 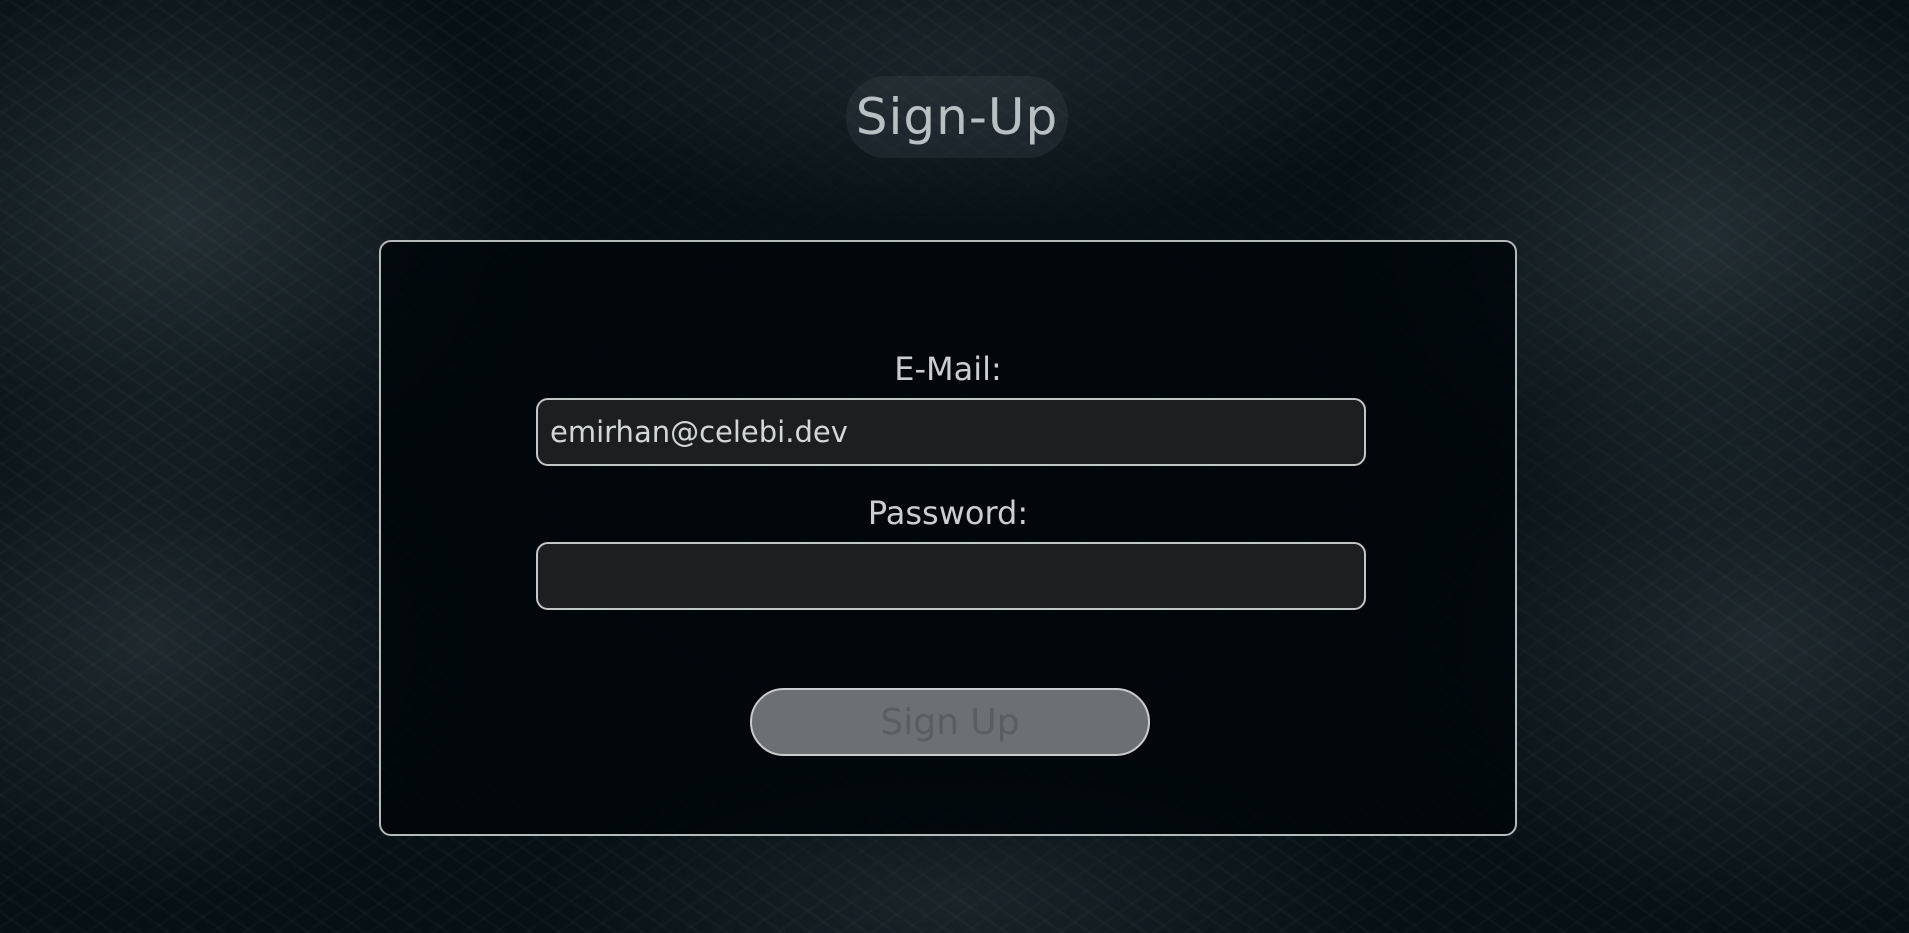 I want to click on sign-up-button: Sign Up, so click(x=950, y=722).